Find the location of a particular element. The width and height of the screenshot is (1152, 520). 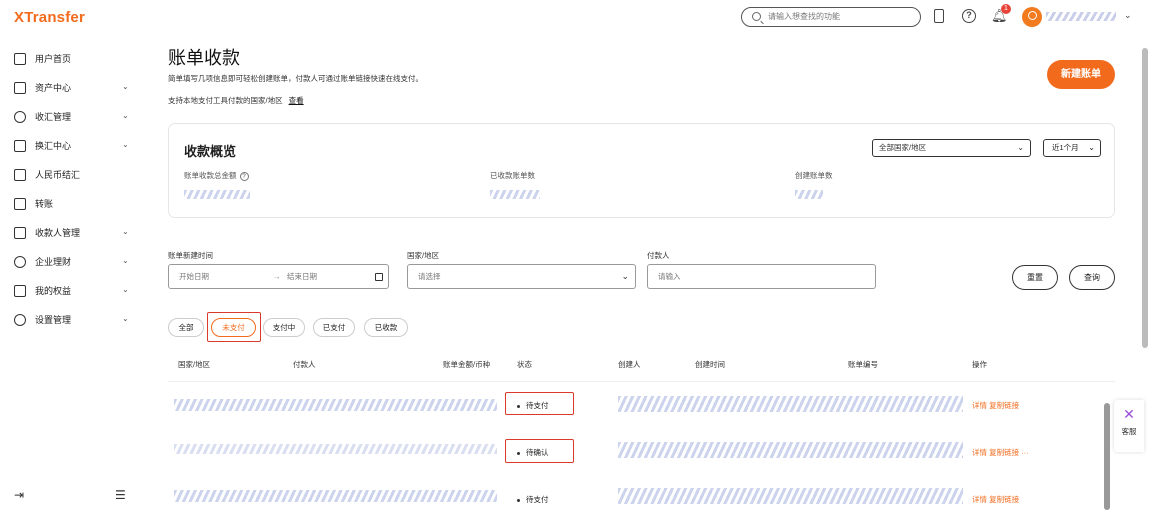

sidebar-item-rmb-settlement: 人民币结汇 is located at coordinates (70, 174).